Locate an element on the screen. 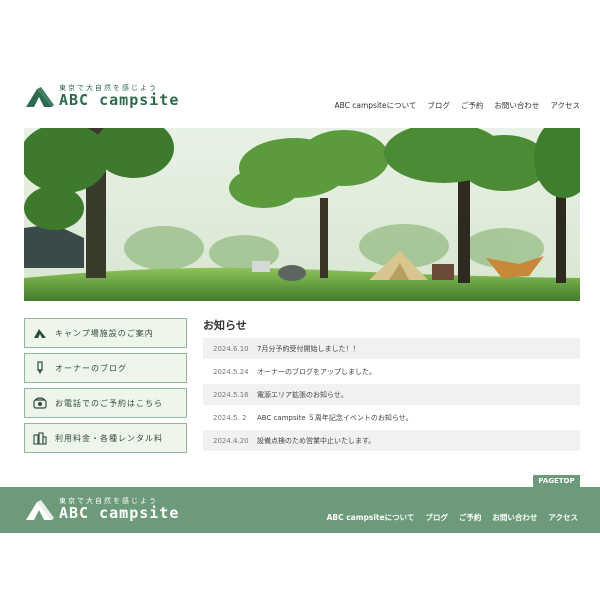 The width and height of the screenshot is (600, 600). news-text: オーナーのブログをアップしました。 is located at coordinates (316, 371).